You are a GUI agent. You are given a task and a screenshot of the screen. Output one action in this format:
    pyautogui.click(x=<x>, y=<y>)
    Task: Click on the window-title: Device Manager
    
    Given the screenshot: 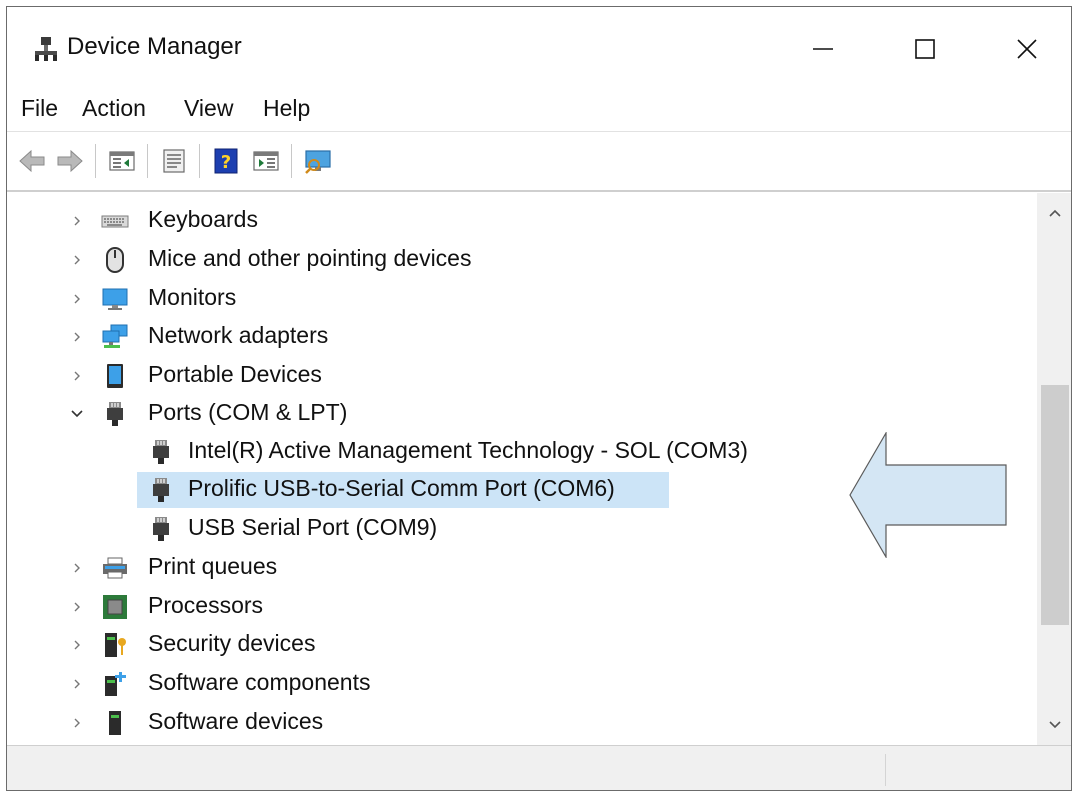 What is the action you would take?
    pyautogui.click(x=154, y=46)
    